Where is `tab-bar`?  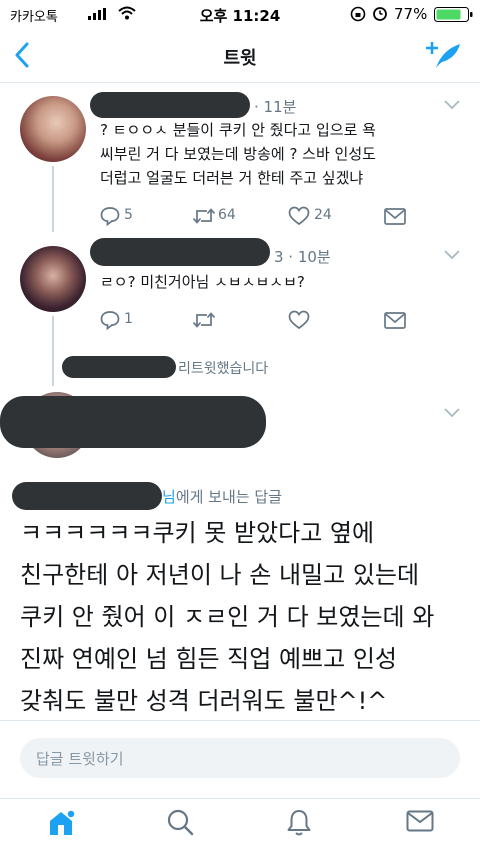 tab-bar is located at coordinates (240, 826).